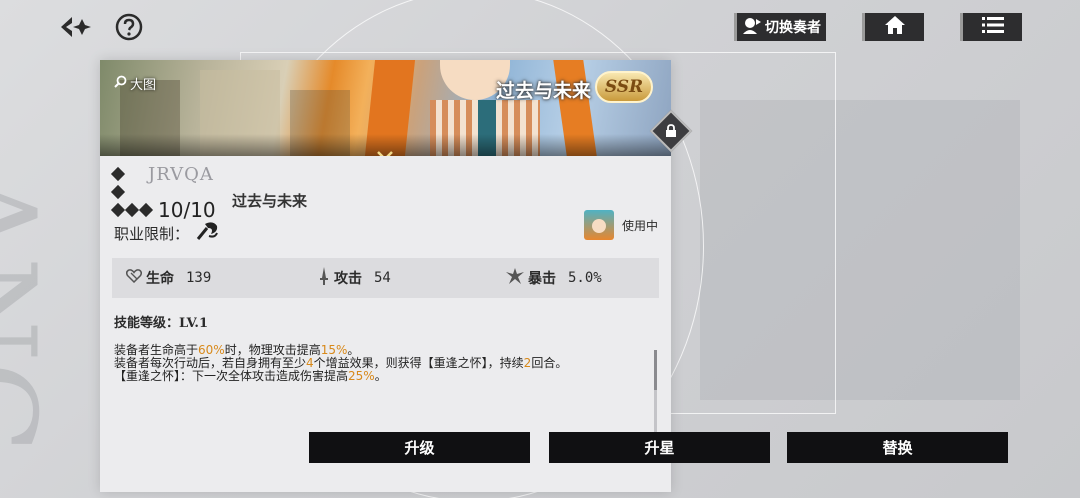 Image resolution: width=1080 pixels, height=498 pixels. Describe the element at coordinates (187, 210) in the screenshot. I see `equipment-level: 10/10` at that location.